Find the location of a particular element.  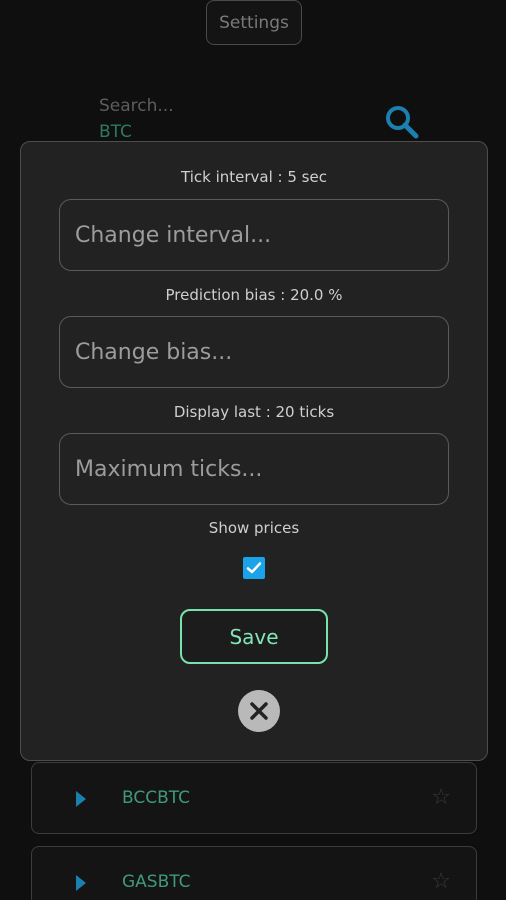

tick-interval-label: Tick interval : 5 sec is located at coordinates (254, 177).